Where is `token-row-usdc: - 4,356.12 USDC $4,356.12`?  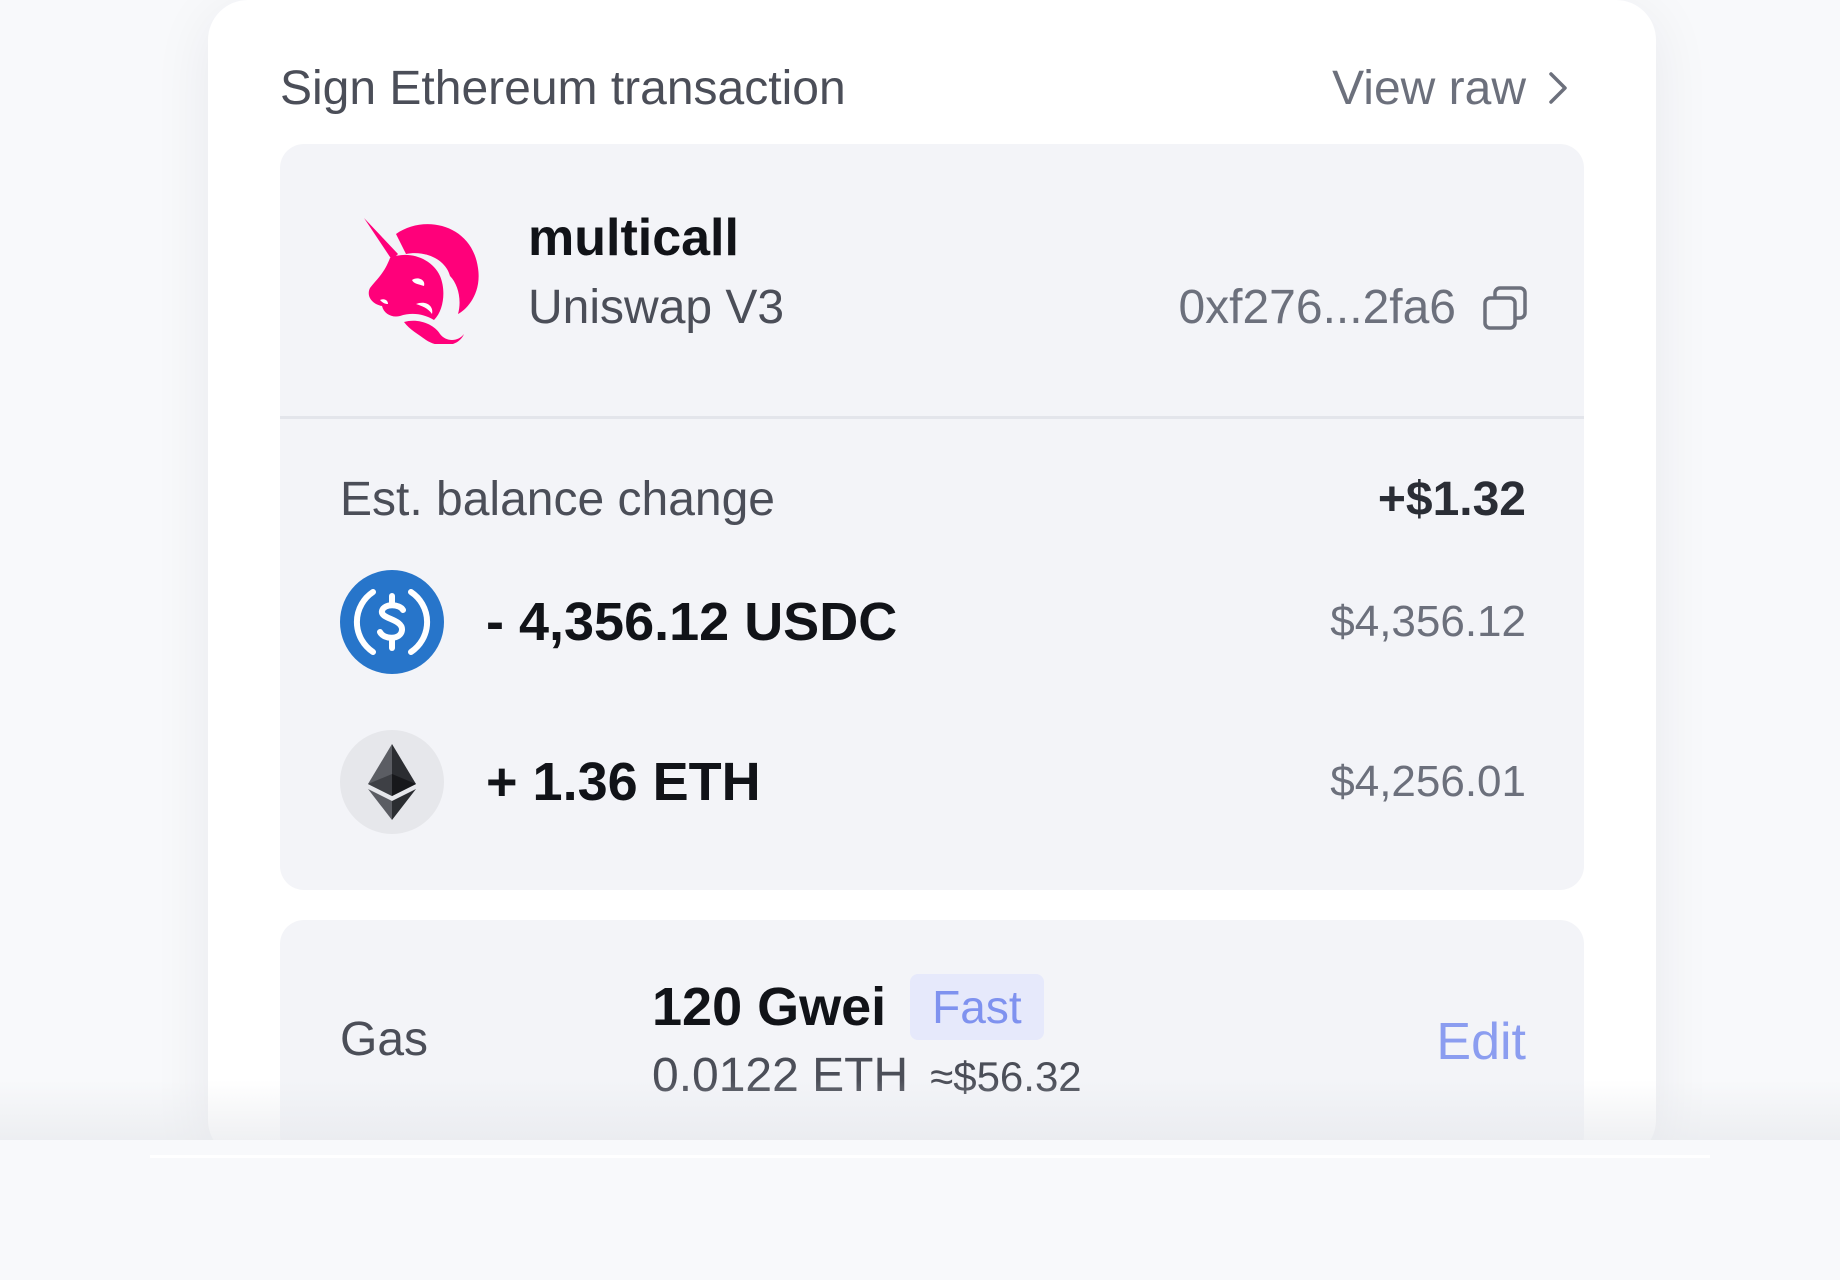 token-row-usdc: - 4,356.12 USDC $4,356.12 is located at coordinates (933, 622).